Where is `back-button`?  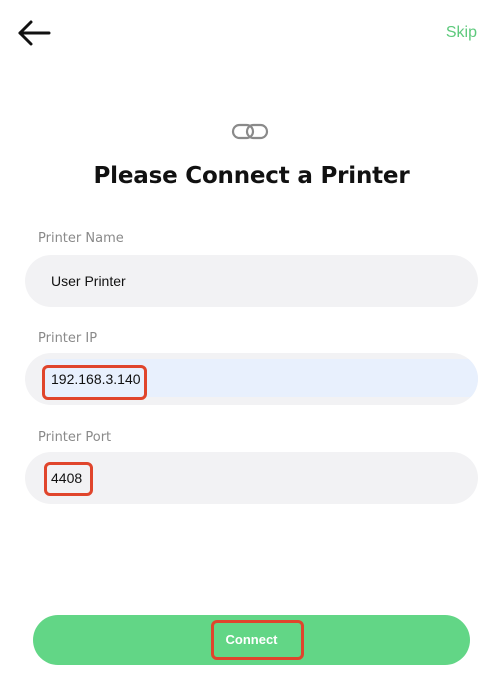
back-button is located at coordinates (36, 34).